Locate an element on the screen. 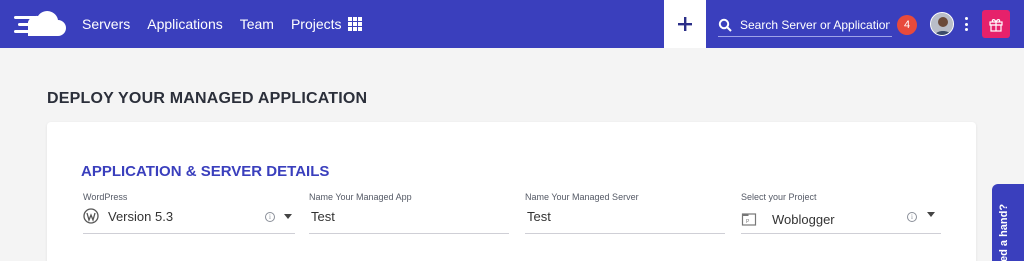 The width and height of the screenshot is (1024, 261). kebab-menu-icon is located at coordinates (967, 24).